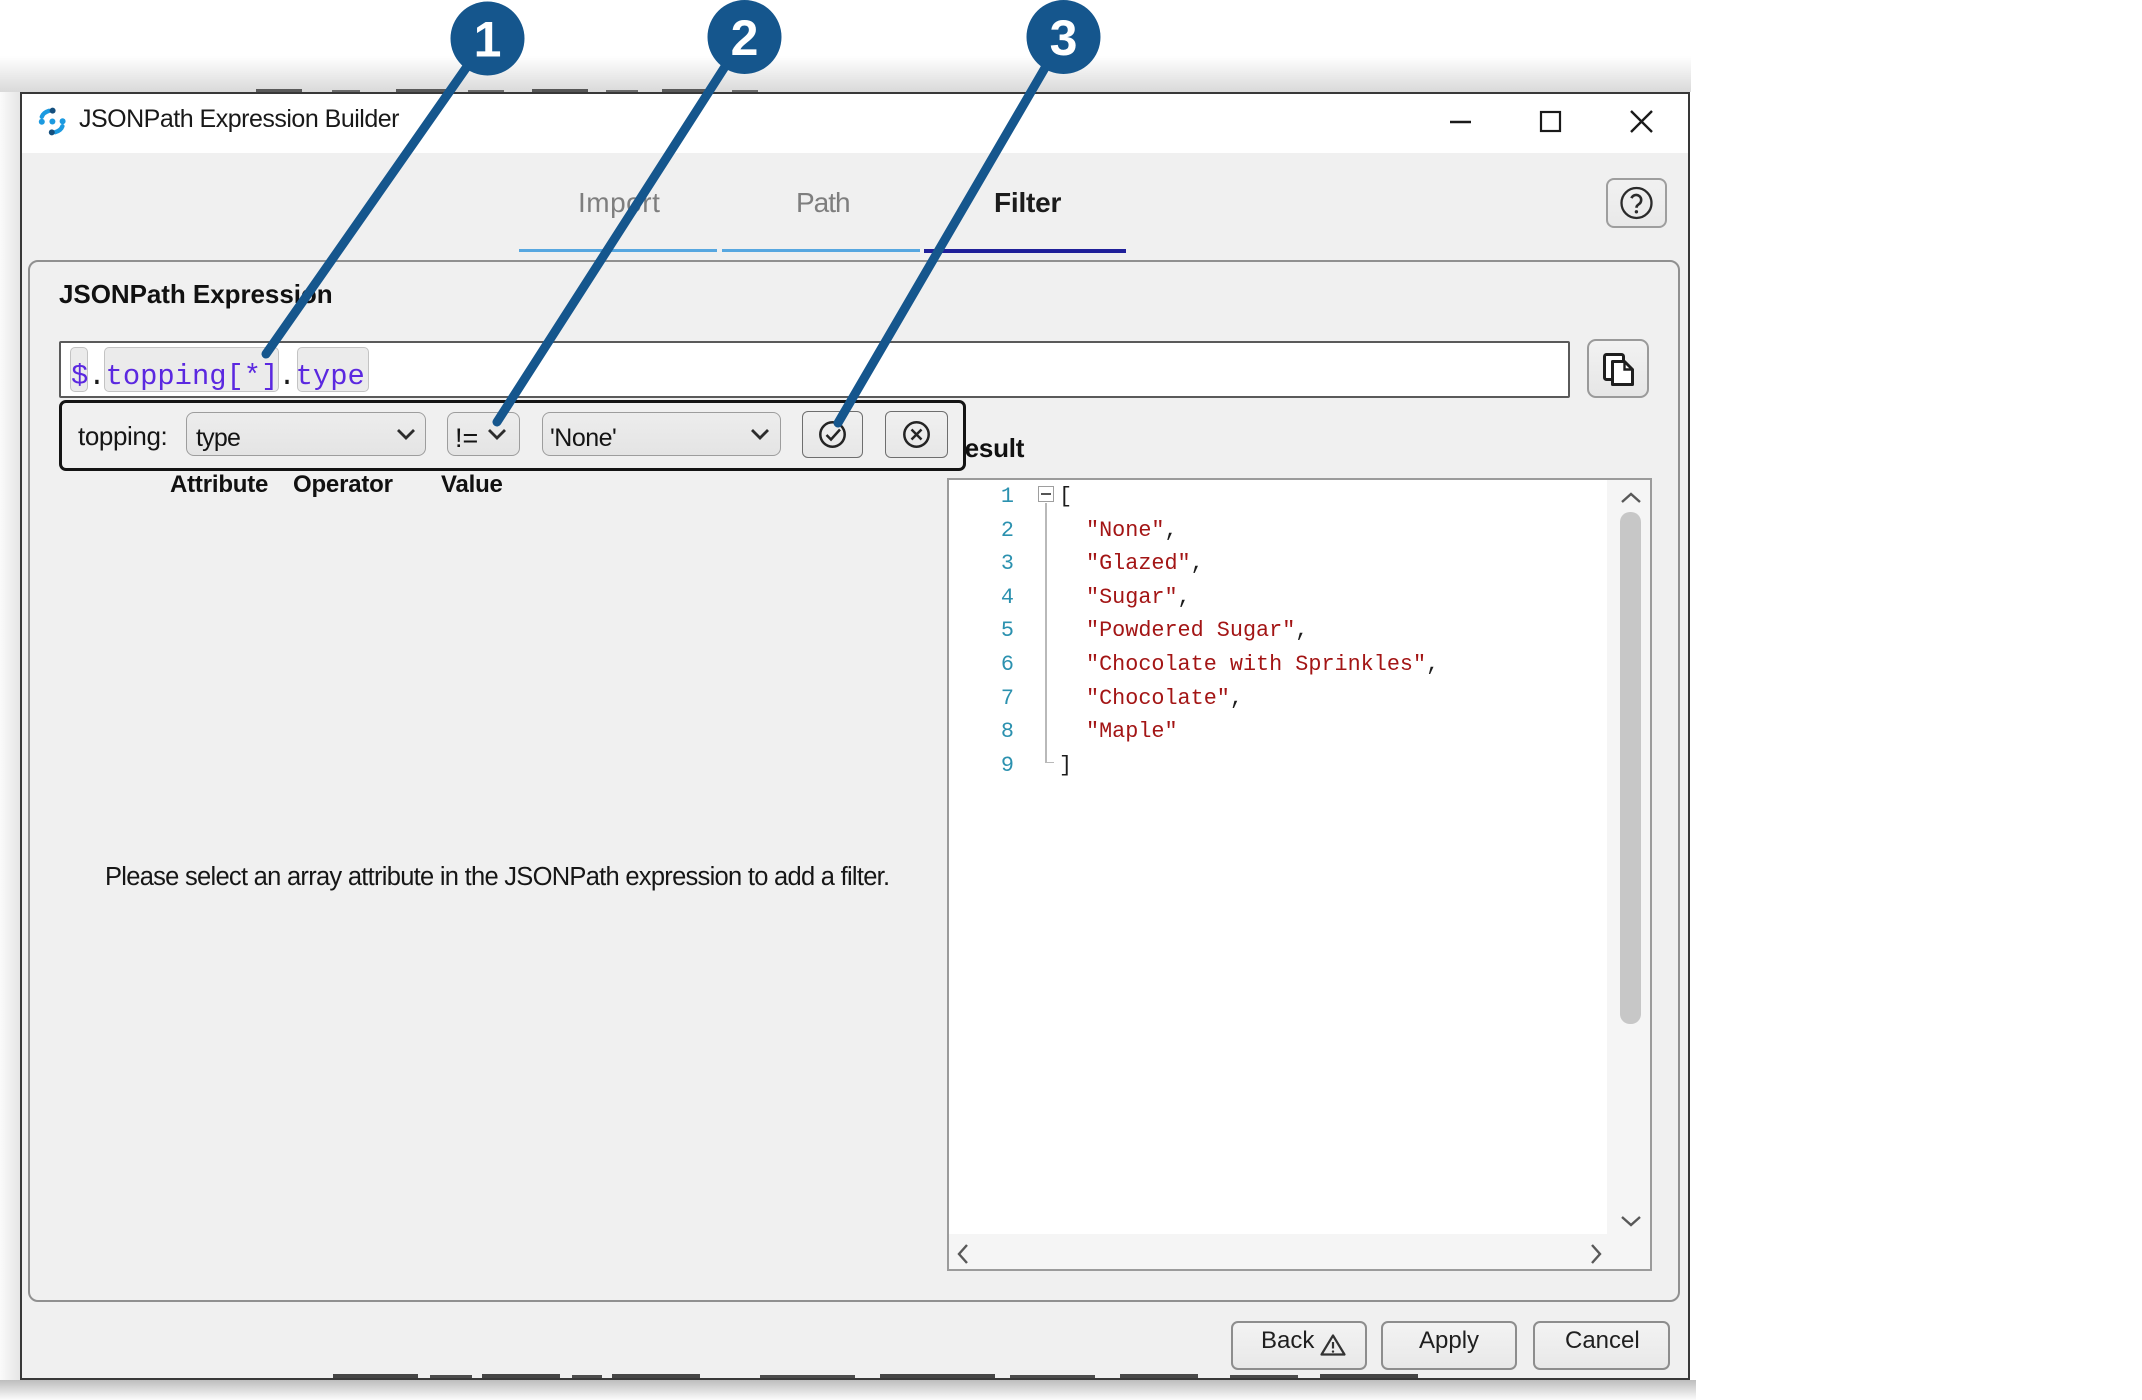  Describe the element at coordinates (1064, 38) in the screenshot. I see `svg-text: 3` at that location.